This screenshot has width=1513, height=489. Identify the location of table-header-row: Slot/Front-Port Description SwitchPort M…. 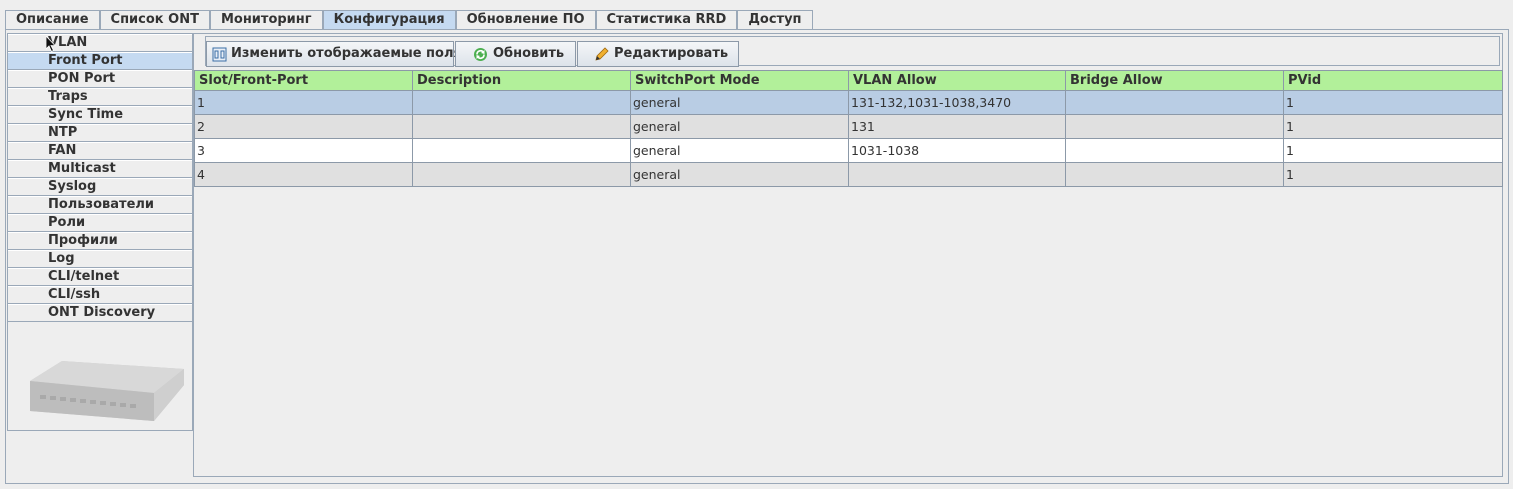
(848, 80).